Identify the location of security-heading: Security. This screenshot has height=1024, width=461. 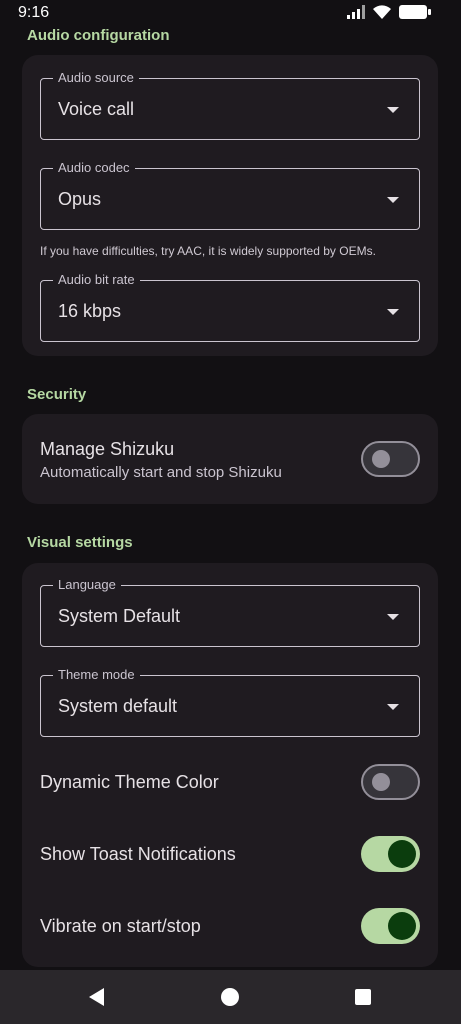
(57, 394).